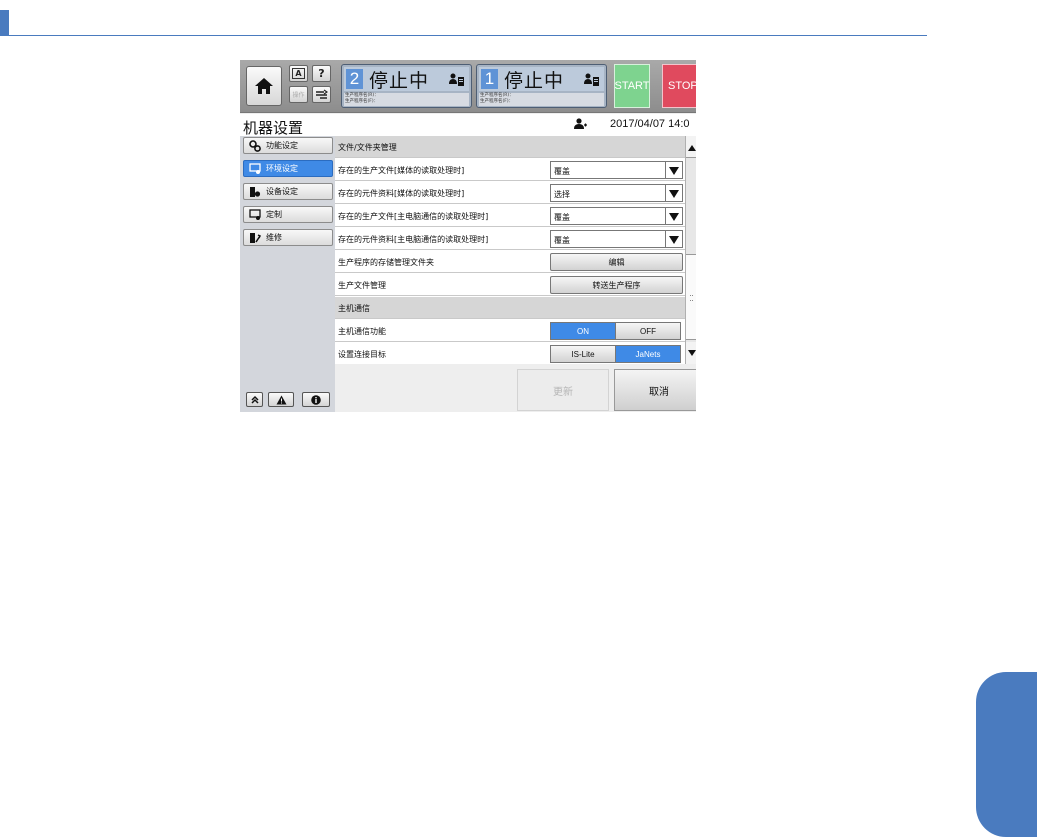 Image resolution: width=1037 pixels, height=837 pixels. What do you see at coordinates (274, 214) in the screenshot?
I see `sidebar-item-label: 定制` at bounding box center [274, 214].